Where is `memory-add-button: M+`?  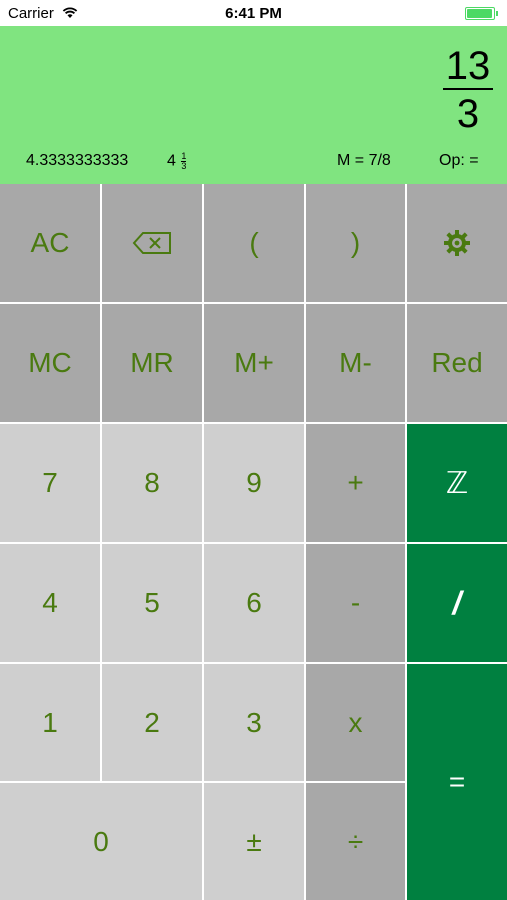 memory-add-button: M+ is located at coordinates (254, 363).